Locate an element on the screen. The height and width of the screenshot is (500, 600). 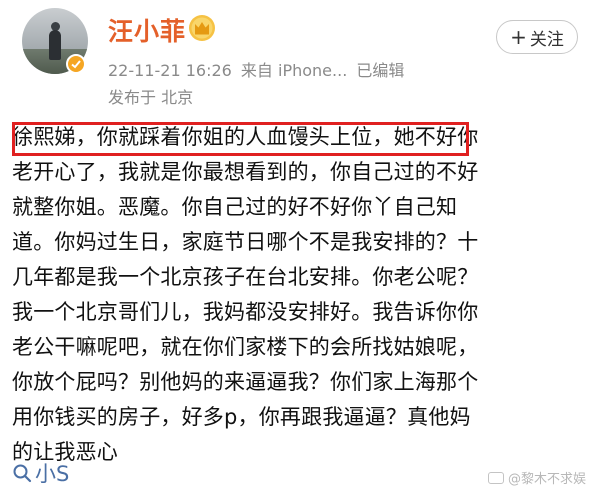
post-line: 就整你姐。恶魔。你自己过的好不好你丫自己知 is located at coordinates (235, 207).